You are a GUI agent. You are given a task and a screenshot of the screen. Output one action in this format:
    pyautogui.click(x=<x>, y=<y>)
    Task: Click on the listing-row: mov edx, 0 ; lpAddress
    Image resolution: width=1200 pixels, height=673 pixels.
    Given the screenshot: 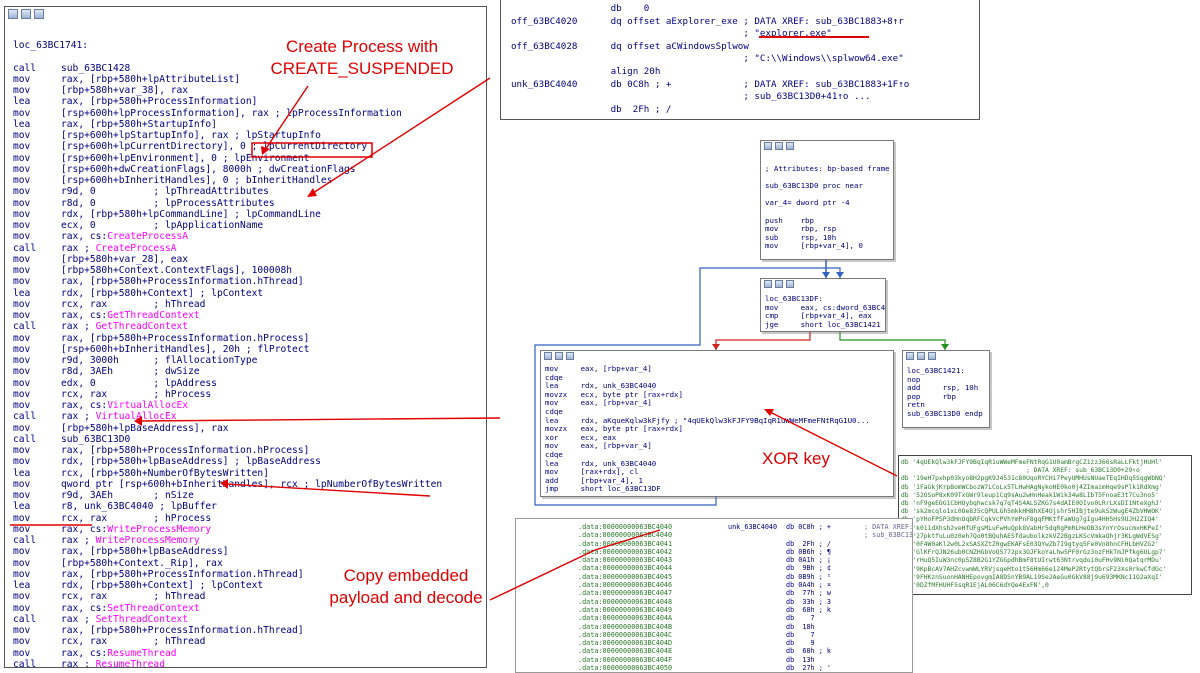 What is the action you would take?
    pyautogui.click(x=227, y=383)
    